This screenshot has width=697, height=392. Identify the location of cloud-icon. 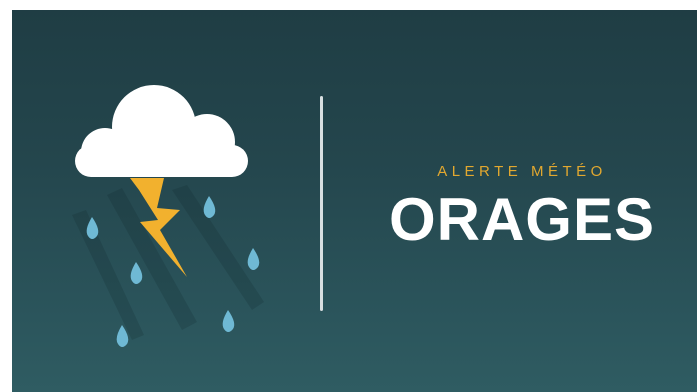
(161, 131).